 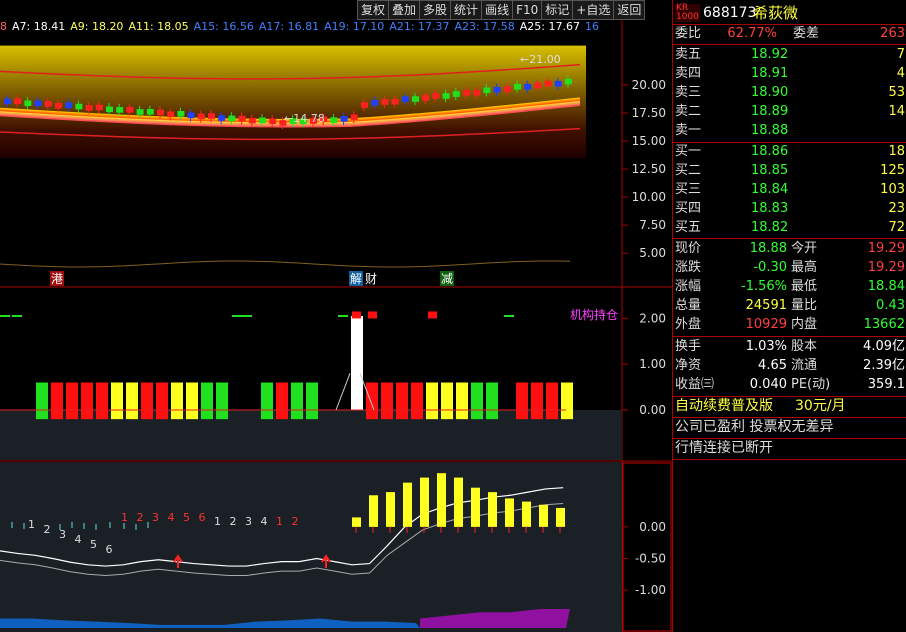 What do you see at coordinates (629, 10) in the screenshot?
I see `toolbar-button-8: 返回` at bounding box center [629, 10].